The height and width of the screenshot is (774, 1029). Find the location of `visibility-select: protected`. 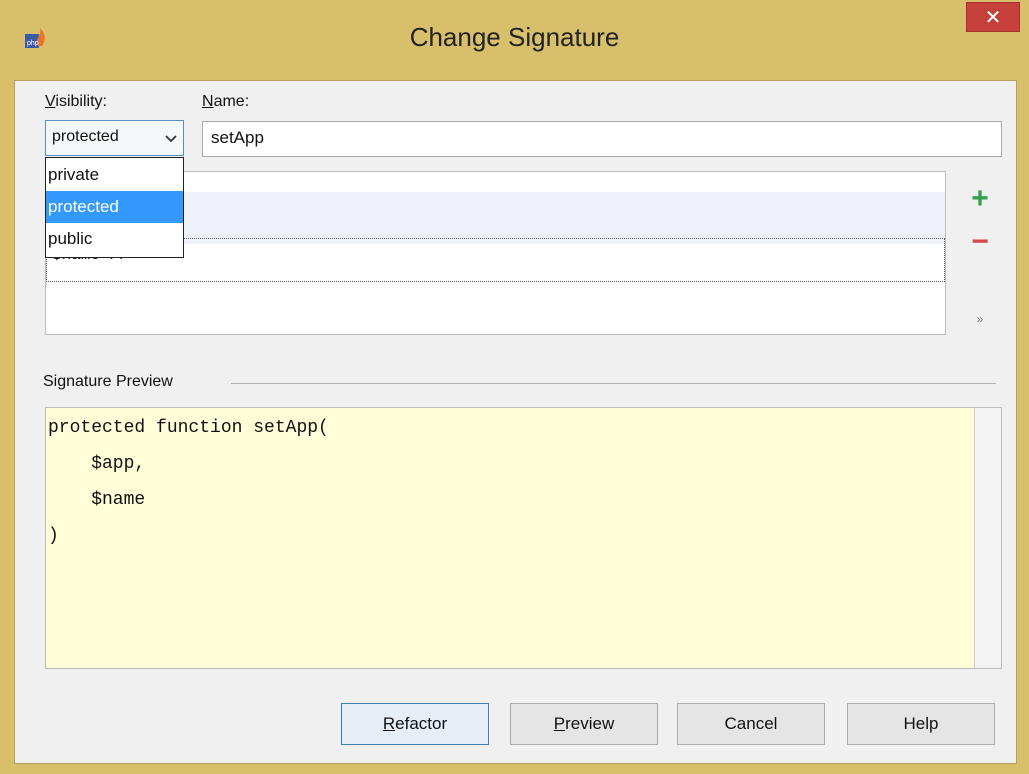

visibility-select: protected is located at coordinates (114, 138).